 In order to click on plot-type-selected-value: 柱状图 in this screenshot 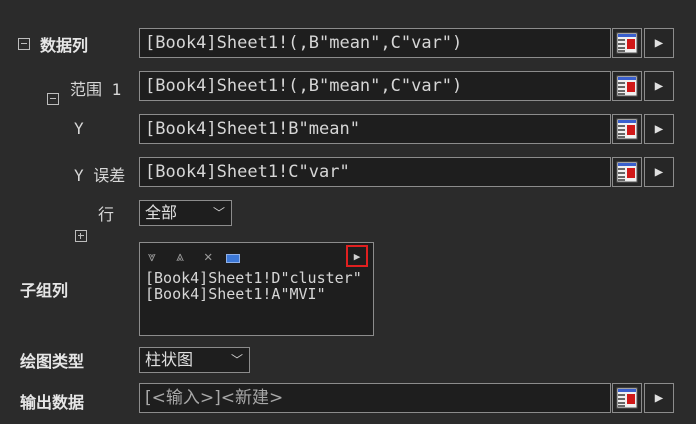, I will do `click(169, 359)`.